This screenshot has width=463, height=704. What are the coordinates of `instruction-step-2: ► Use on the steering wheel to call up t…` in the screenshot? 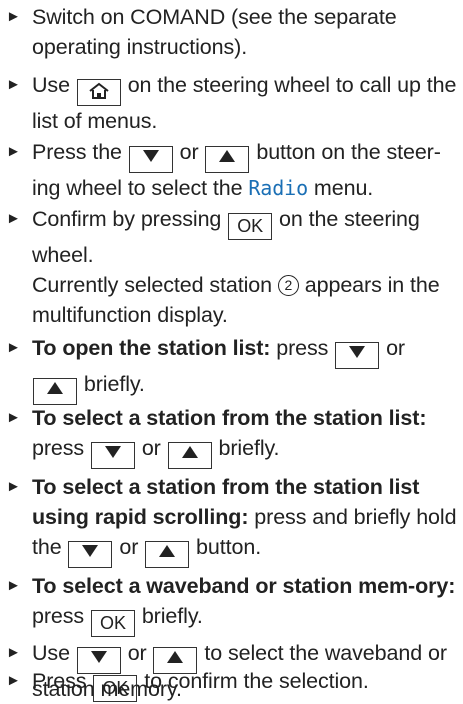 It's located at (231, 103).